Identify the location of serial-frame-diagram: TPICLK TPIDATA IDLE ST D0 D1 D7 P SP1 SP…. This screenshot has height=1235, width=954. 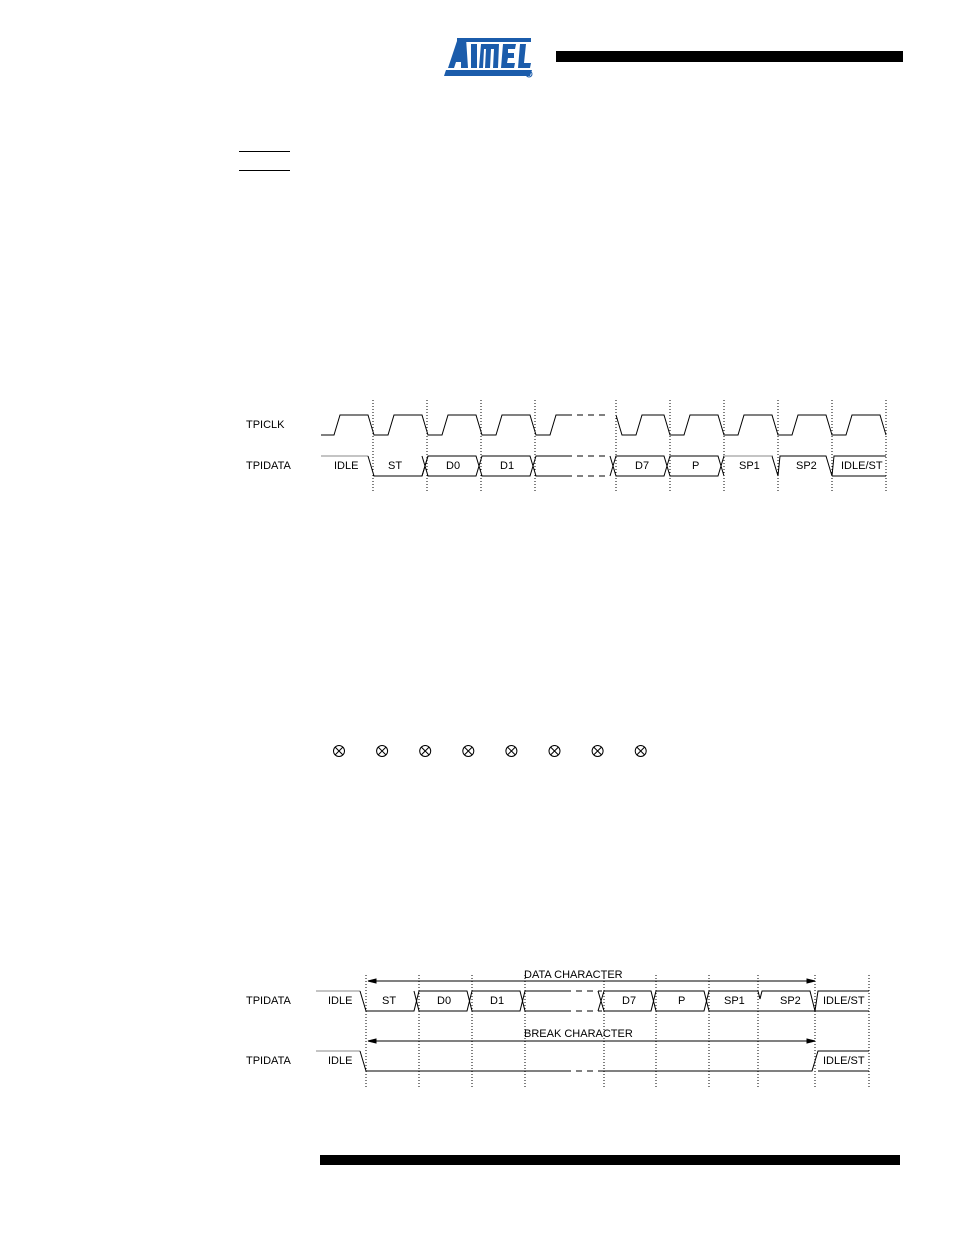
(566, 446).